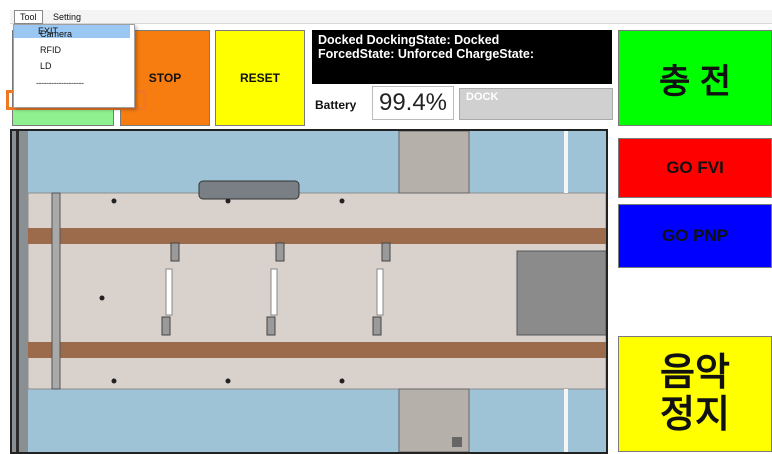 The width and height of the screenshot is (772, 454). Describe the element at coordinates (74, 66) in the screenshot. I see `tool-dropdown-menu: Camera RFID LD ------------------- EXIT` at that location.